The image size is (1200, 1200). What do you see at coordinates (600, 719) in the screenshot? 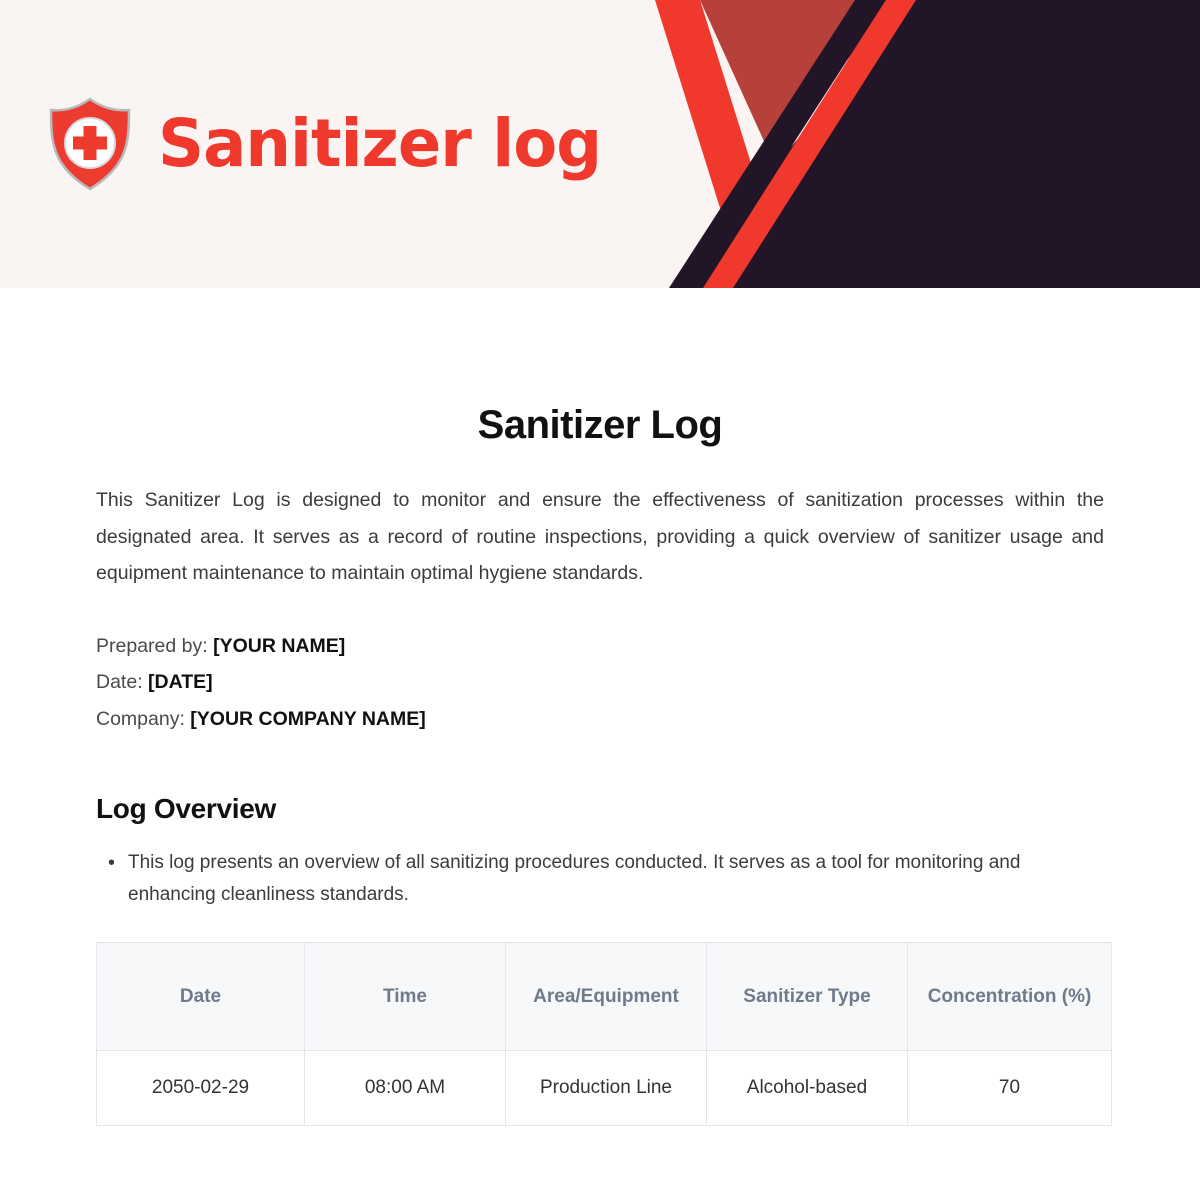
I see `meta-company: Company: [YOUR COMPANY NAME]` at bounding box center [600, 719].